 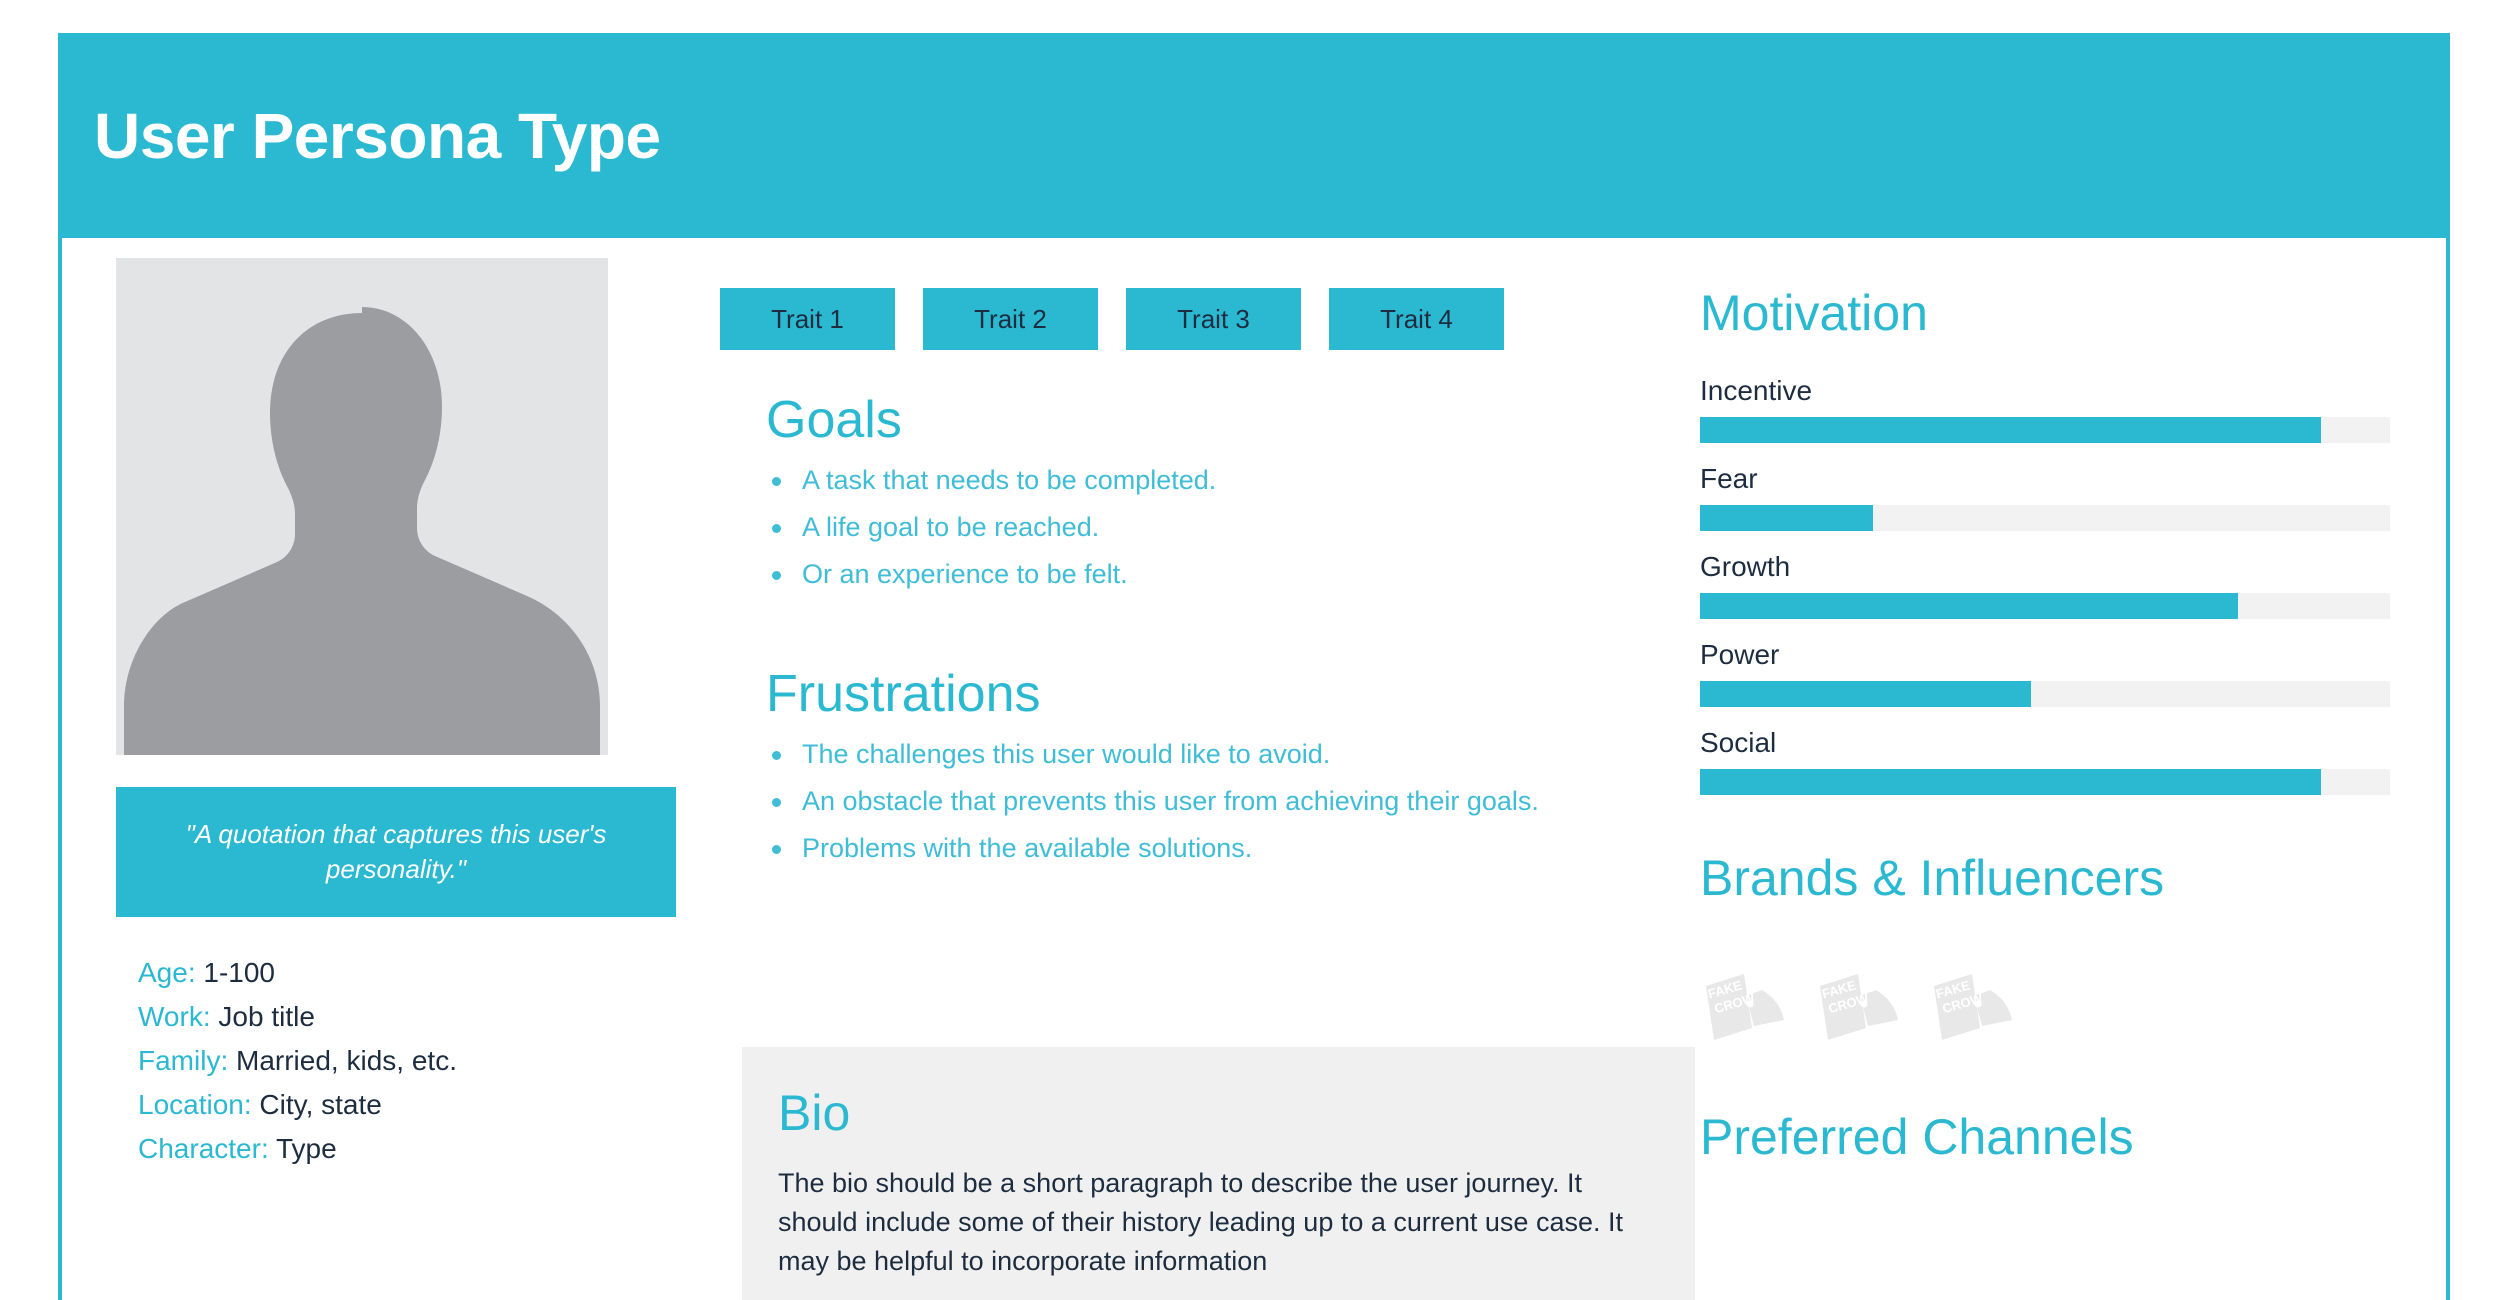 I want to click on channels-section: Preferred Channels, so click(x=2050, y=1137).